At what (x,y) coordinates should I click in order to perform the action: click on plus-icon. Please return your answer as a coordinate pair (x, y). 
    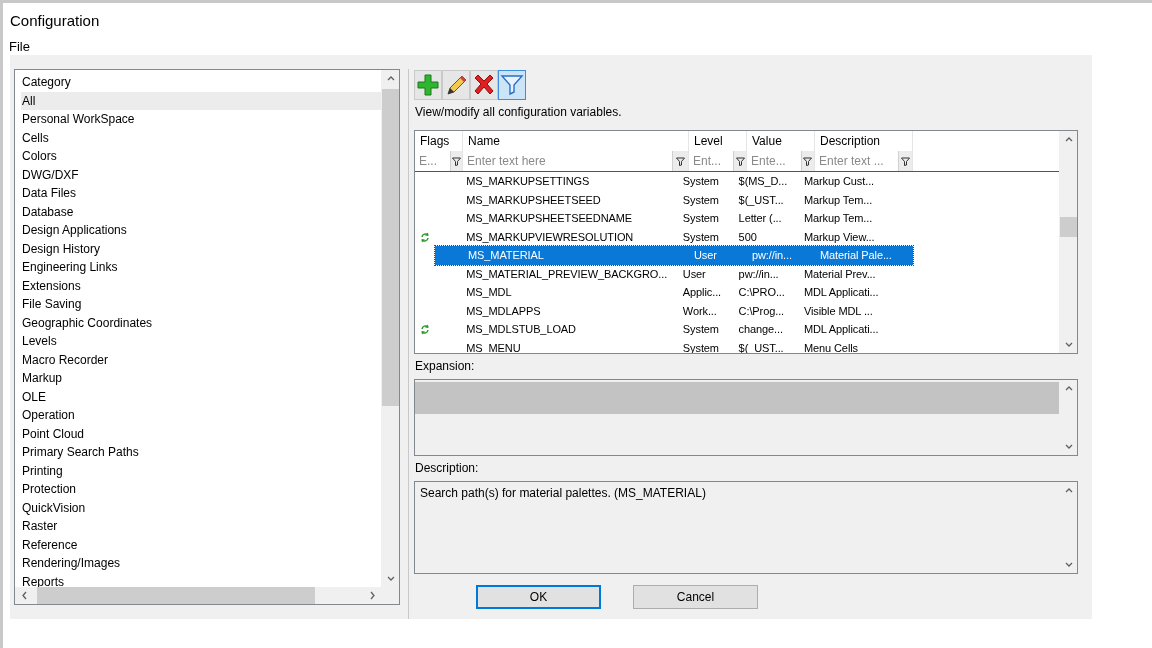
    Looking at the image, I should click on (428, 85).